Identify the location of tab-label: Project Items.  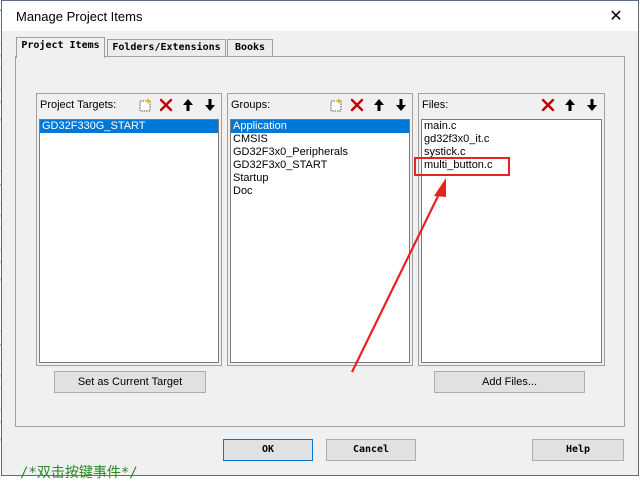
(60, 45).